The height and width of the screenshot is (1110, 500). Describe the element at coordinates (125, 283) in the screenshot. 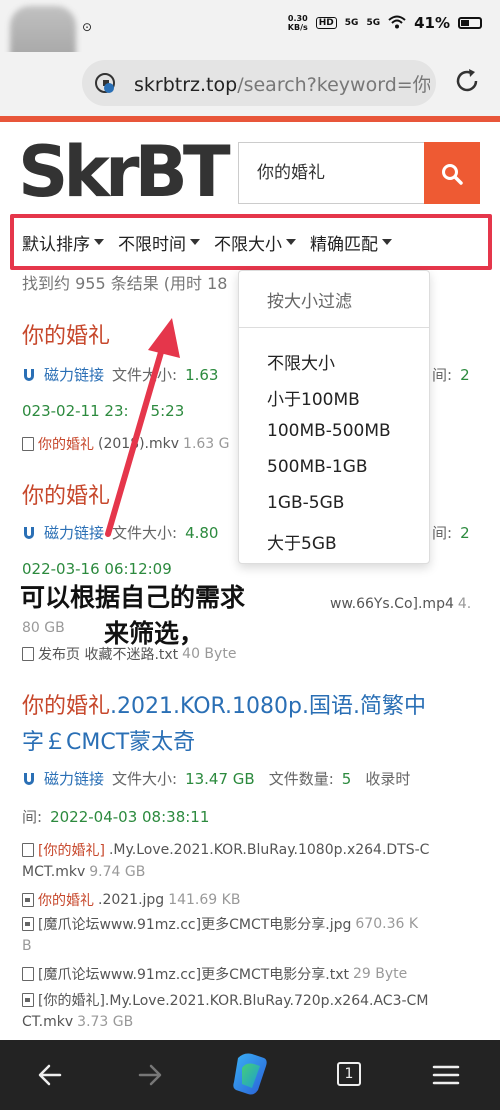

I see `result-summary: 找到约 955 条结果 (用时 18` at that location.